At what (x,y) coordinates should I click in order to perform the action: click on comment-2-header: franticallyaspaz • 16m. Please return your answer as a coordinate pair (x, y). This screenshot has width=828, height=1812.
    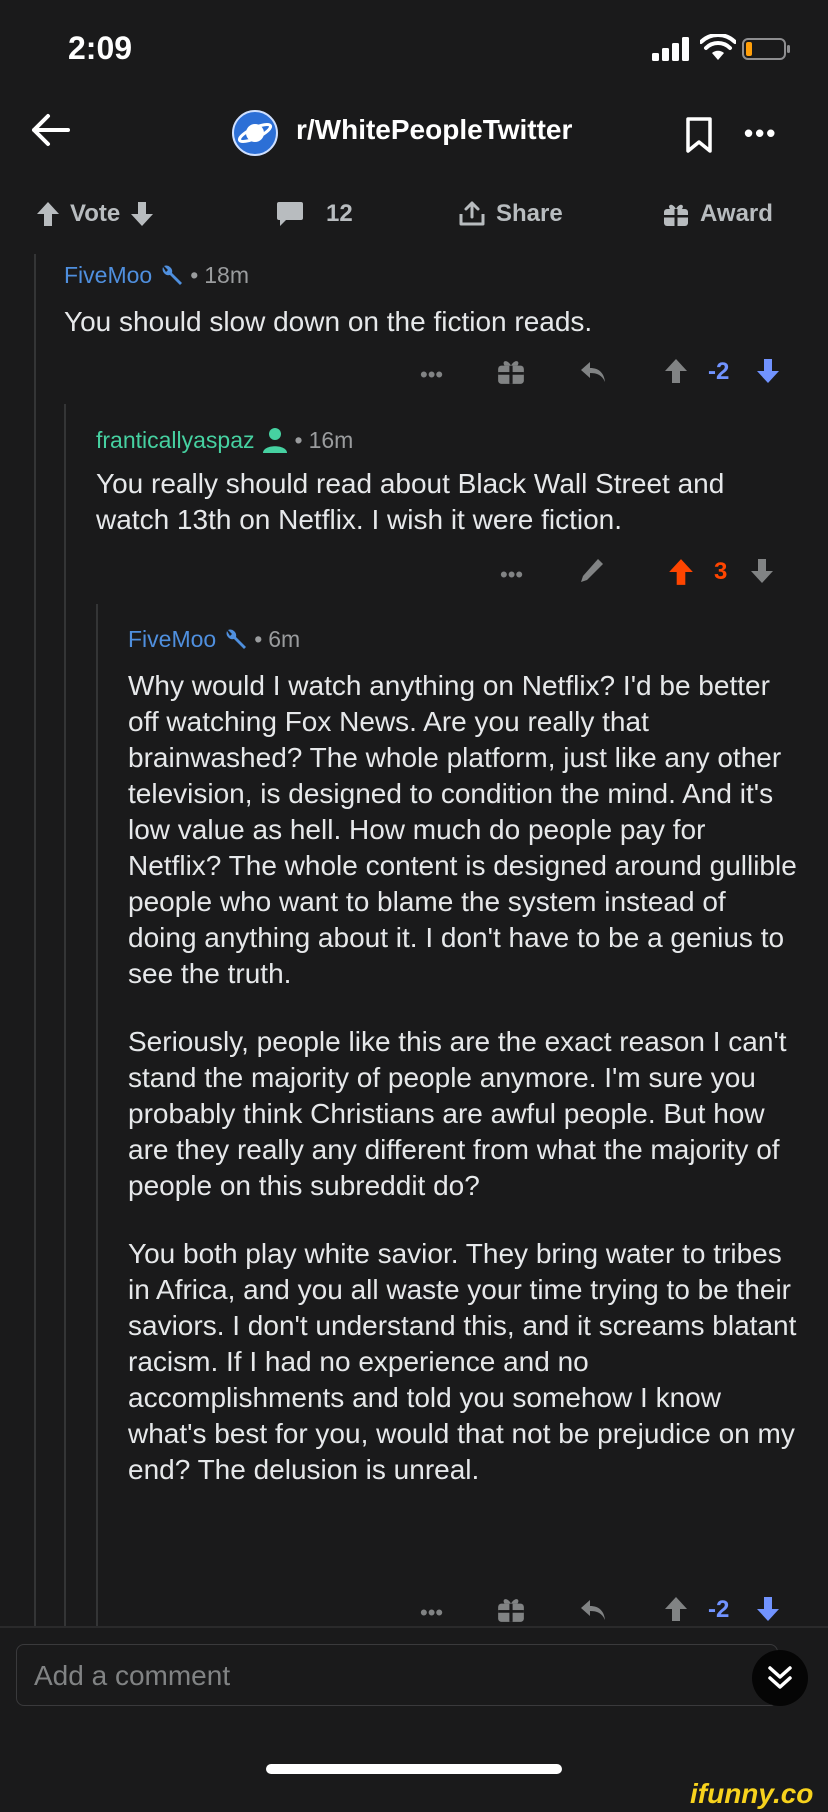
    Looking at the image, I should click on (224, 440).